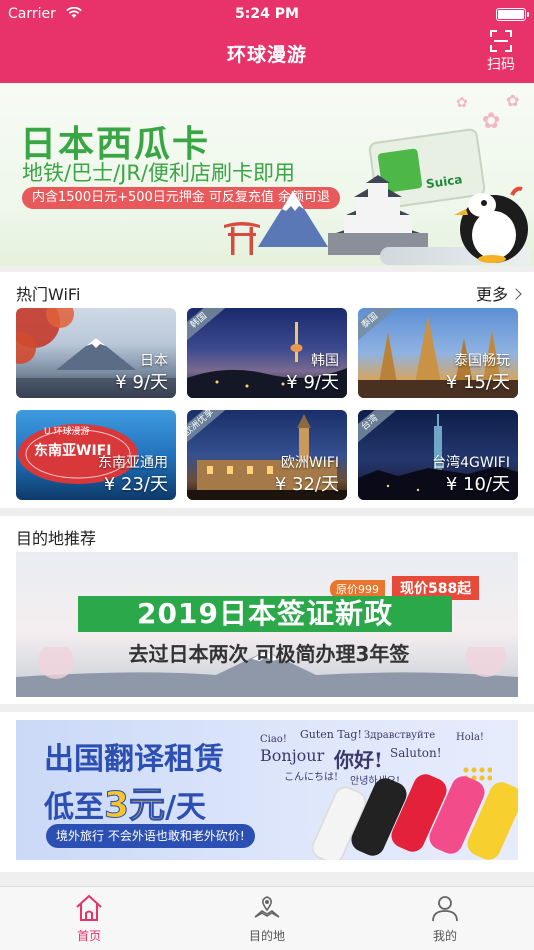 Image resolution: width=534 pixels, height=950 pixels. Describe the element at coordinates (267, 907) in the screenshot. I see `map-book-icon` at that location.